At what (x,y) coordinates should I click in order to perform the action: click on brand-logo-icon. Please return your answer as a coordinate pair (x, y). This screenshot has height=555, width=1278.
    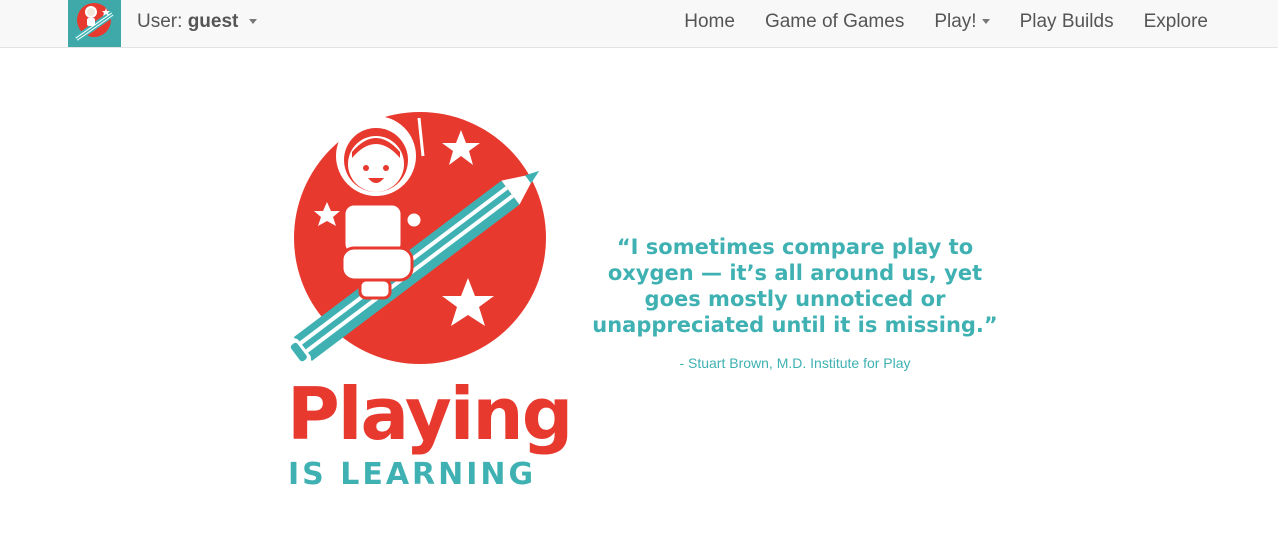
    Looking at the image, I should click on (94, 23).